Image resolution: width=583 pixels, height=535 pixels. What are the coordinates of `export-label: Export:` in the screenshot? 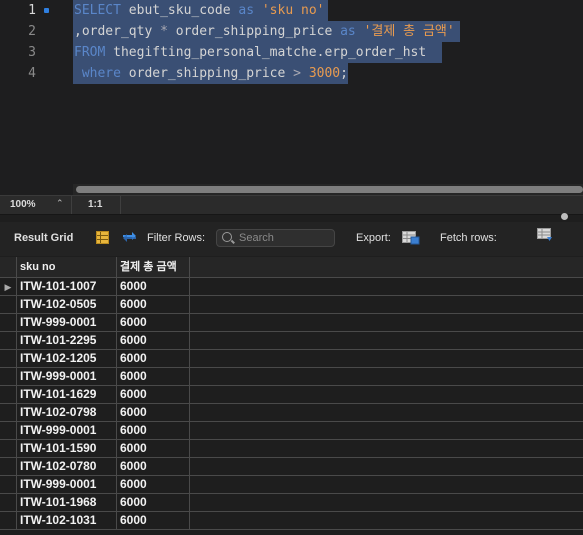 It's located at (373, 238).